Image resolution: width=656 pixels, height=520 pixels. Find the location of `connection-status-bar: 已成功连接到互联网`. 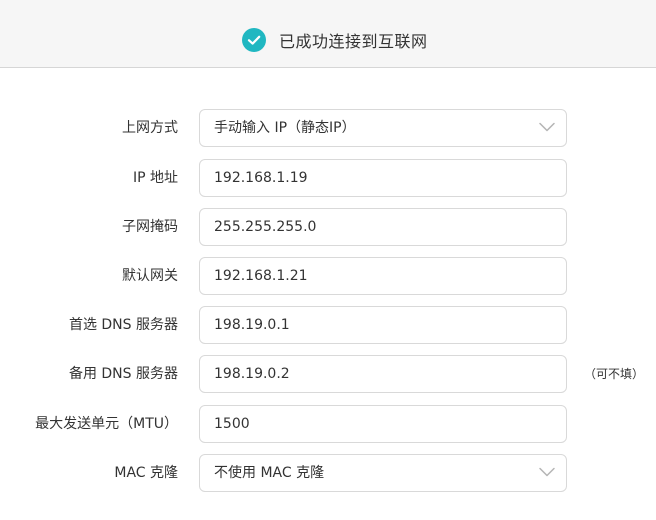

connection-status-bar: 已成功连接到互联网 is located at coordinates (328, 34).